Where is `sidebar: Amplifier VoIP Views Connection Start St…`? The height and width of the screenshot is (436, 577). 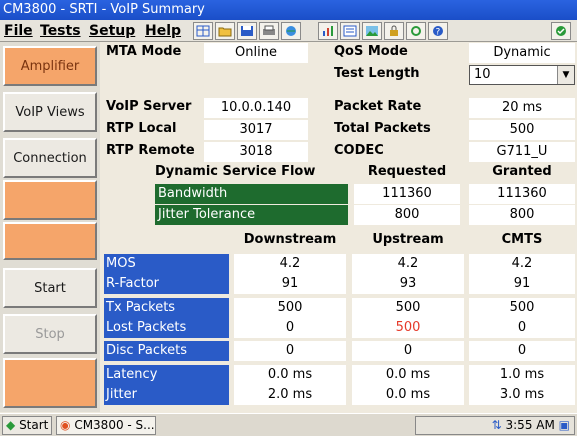
sidebar: Amplifier VoIP Views Connection Start St… is located at coordinates (50, 227).